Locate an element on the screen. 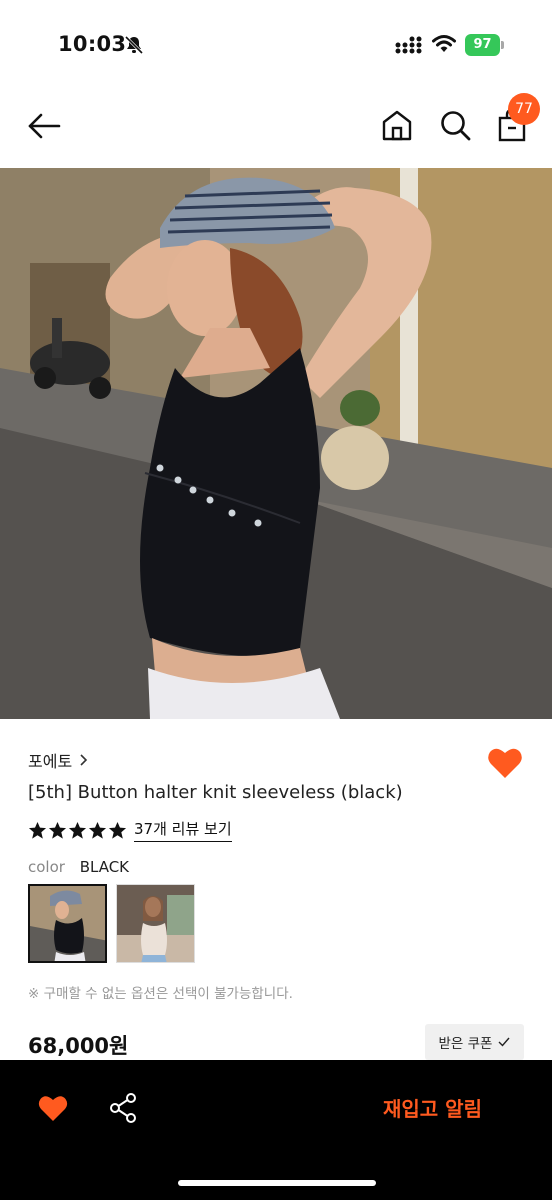 The image size is (552, 1200). check-icon is located at coordinates (504, 1042).